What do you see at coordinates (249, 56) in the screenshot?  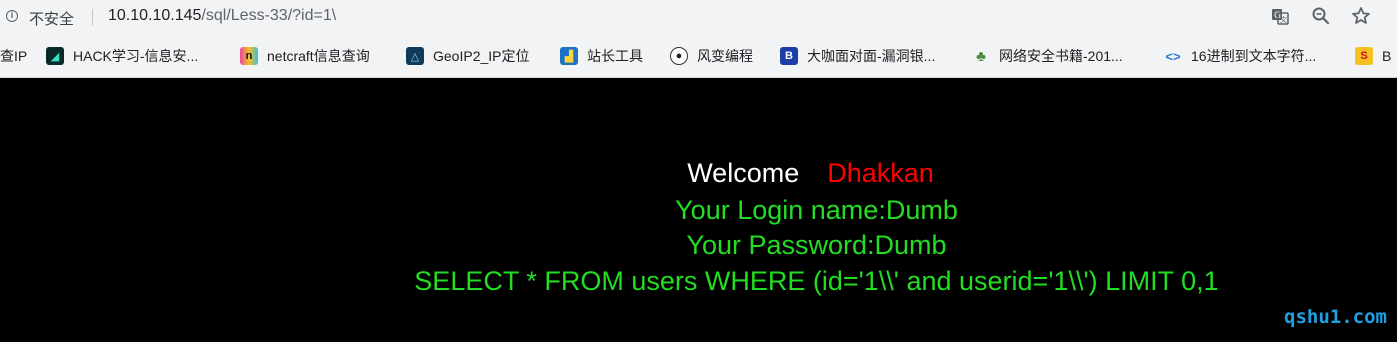 I see `netcraft-icon: n` at bounding box center [249, 56].